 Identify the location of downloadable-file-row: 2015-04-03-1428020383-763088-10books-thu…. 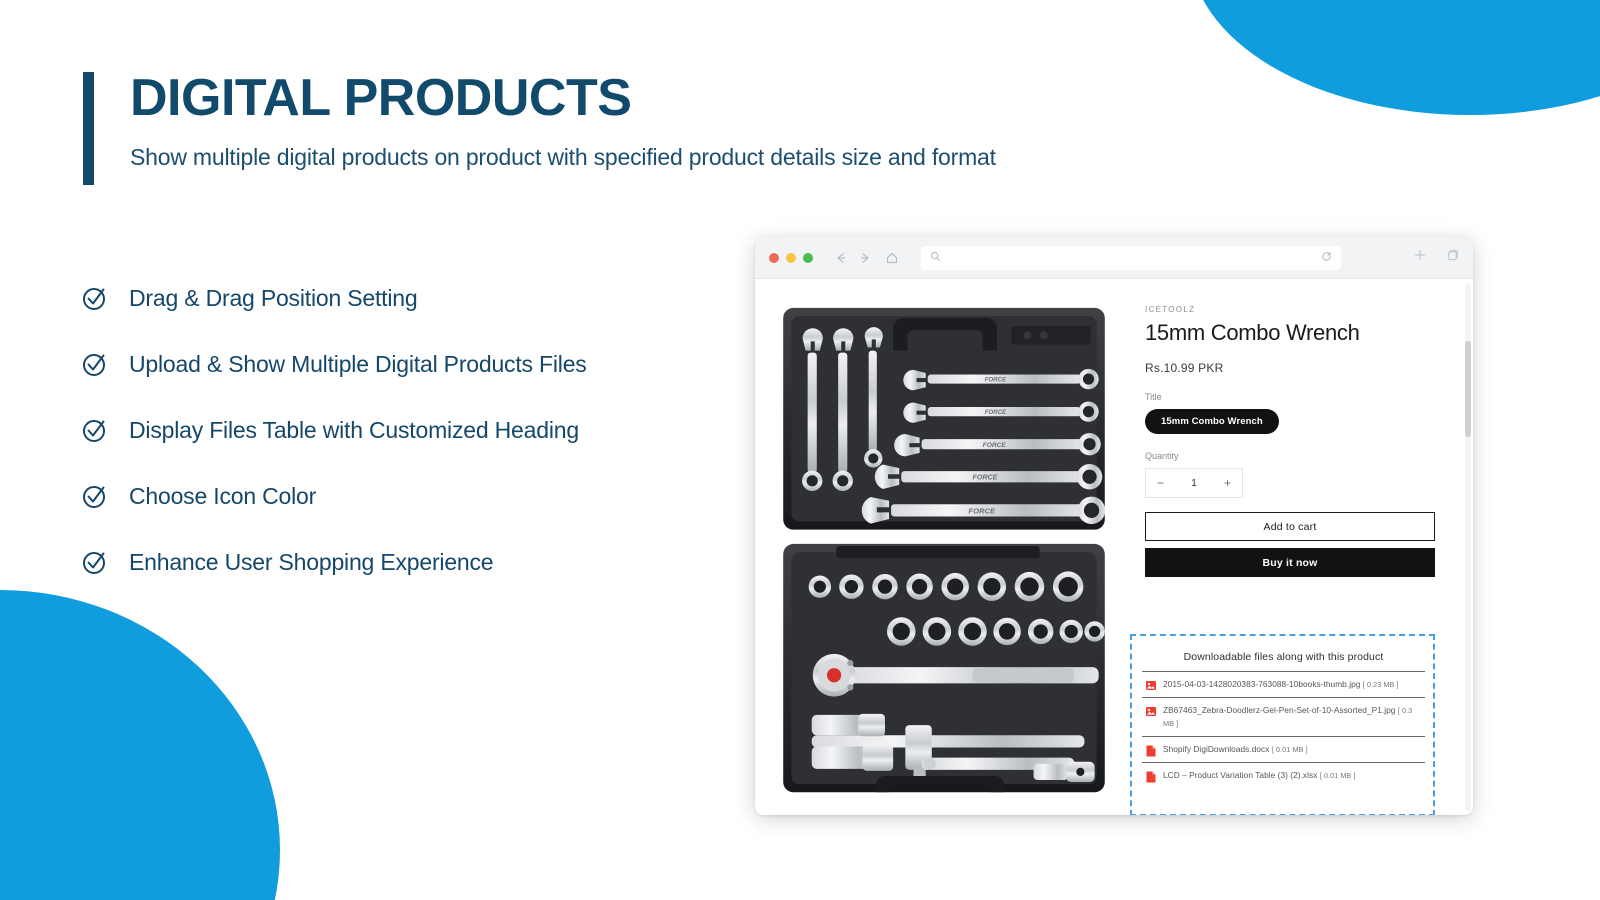
(1283, 685).